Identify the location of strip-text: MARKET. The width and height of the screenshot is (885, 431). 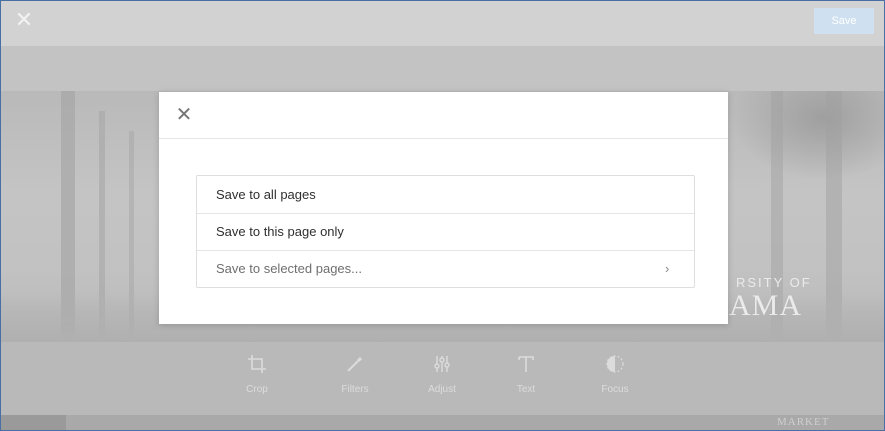
(803, 422).